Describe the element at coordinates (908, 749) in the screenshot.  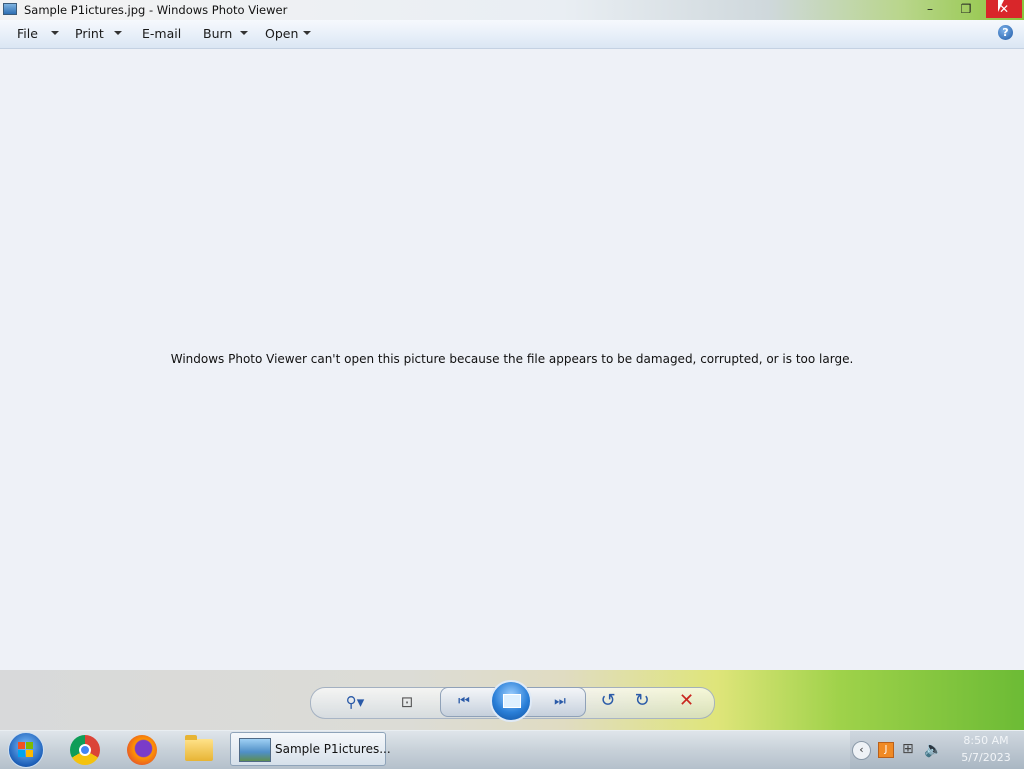
I see `network-icon: ⊞` at that location.